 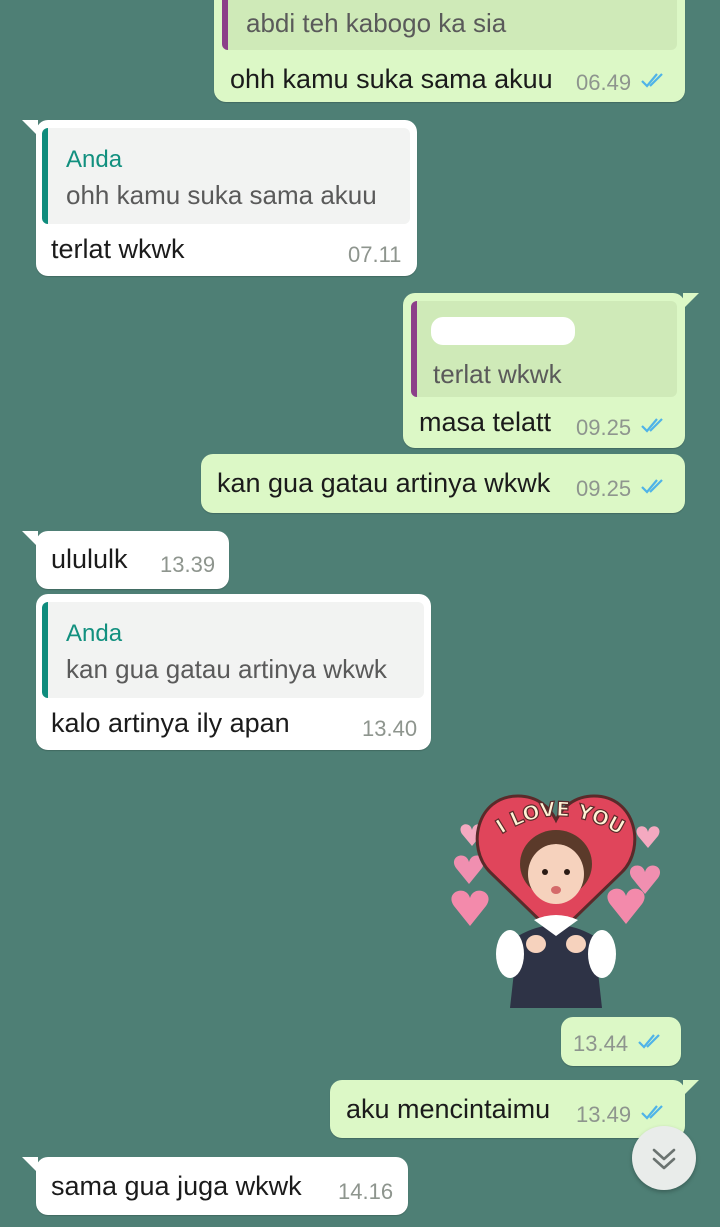 I want to click on scroll-to-bottom-button, so click(x=664, y=1158).